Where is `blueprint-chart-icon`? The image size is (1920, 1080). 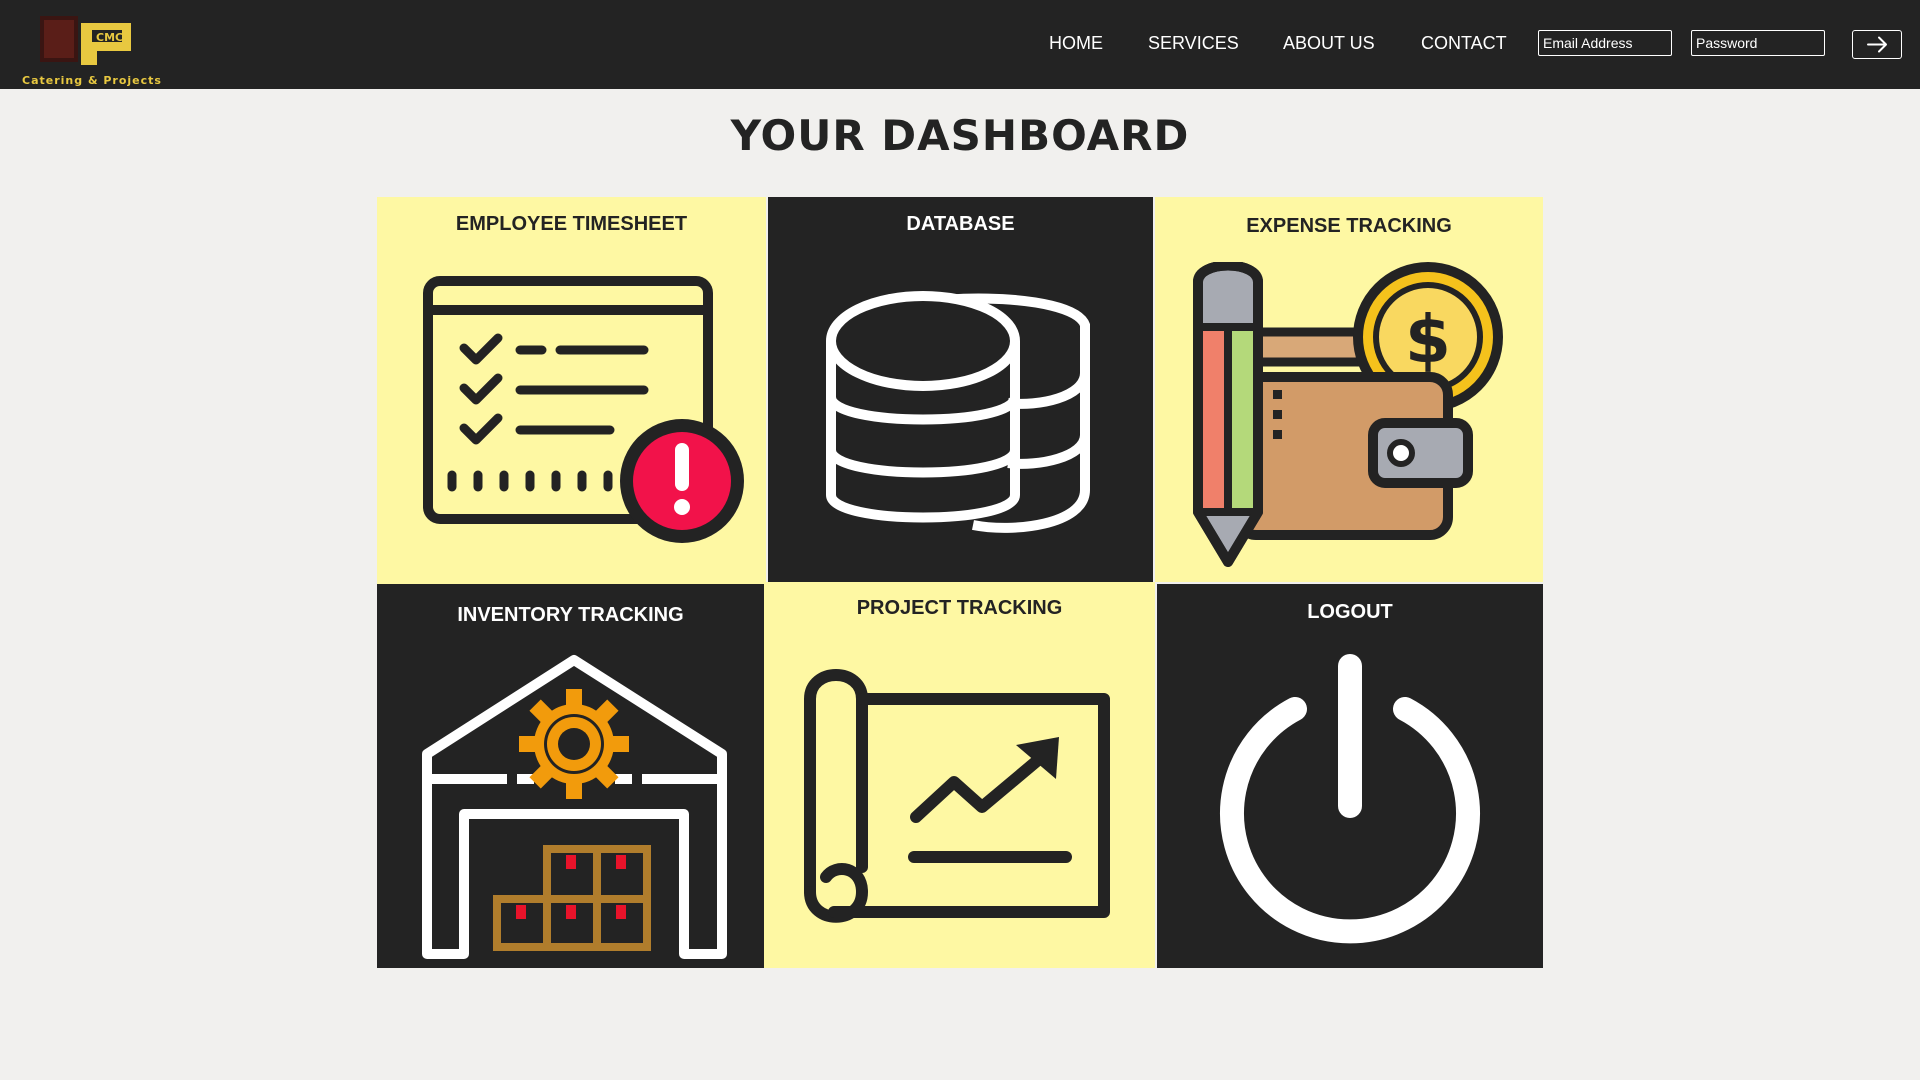 blueprint-chart-icon is located at coordinates (957, 796).